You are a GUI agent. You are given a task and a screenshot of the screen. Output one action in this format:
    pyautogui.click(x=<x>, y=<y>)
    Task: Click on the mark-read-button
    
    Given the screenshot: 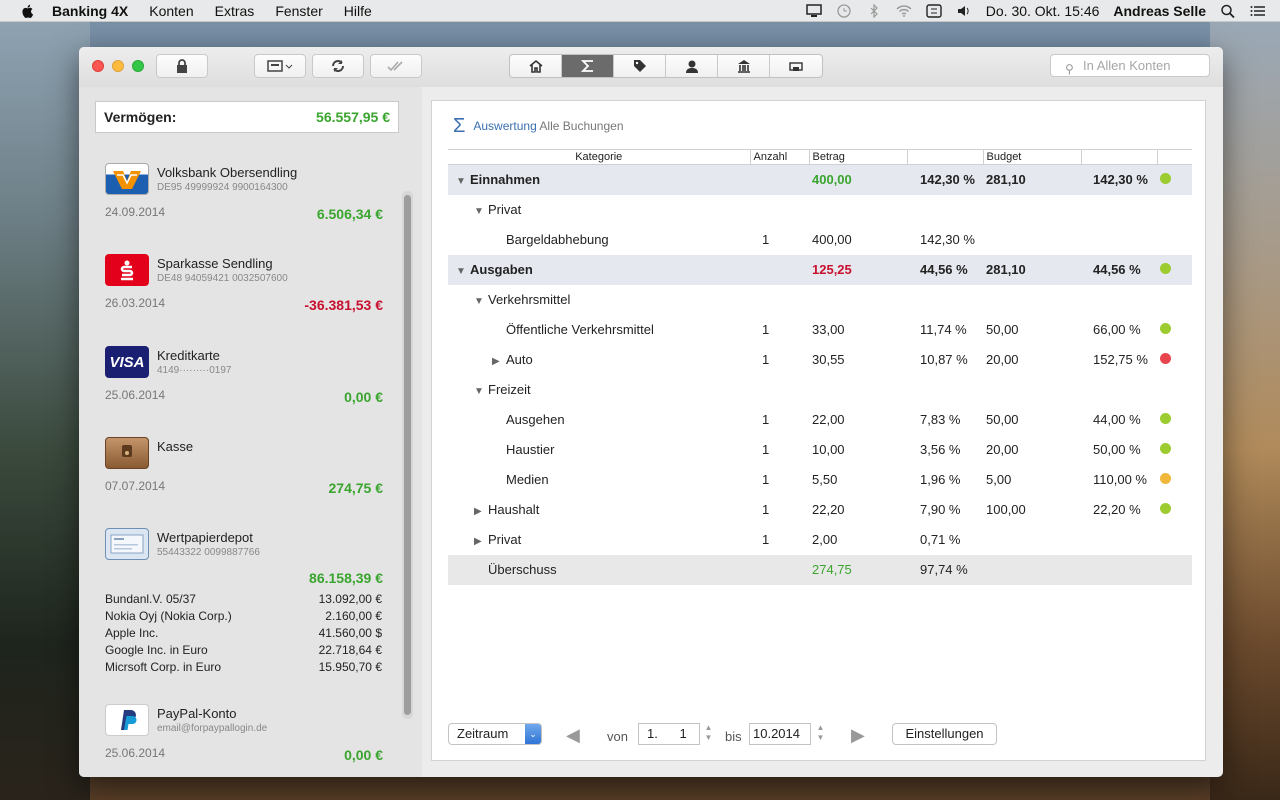 What is the action you would take?
    pyautogui.click(x=396, y=66)
    